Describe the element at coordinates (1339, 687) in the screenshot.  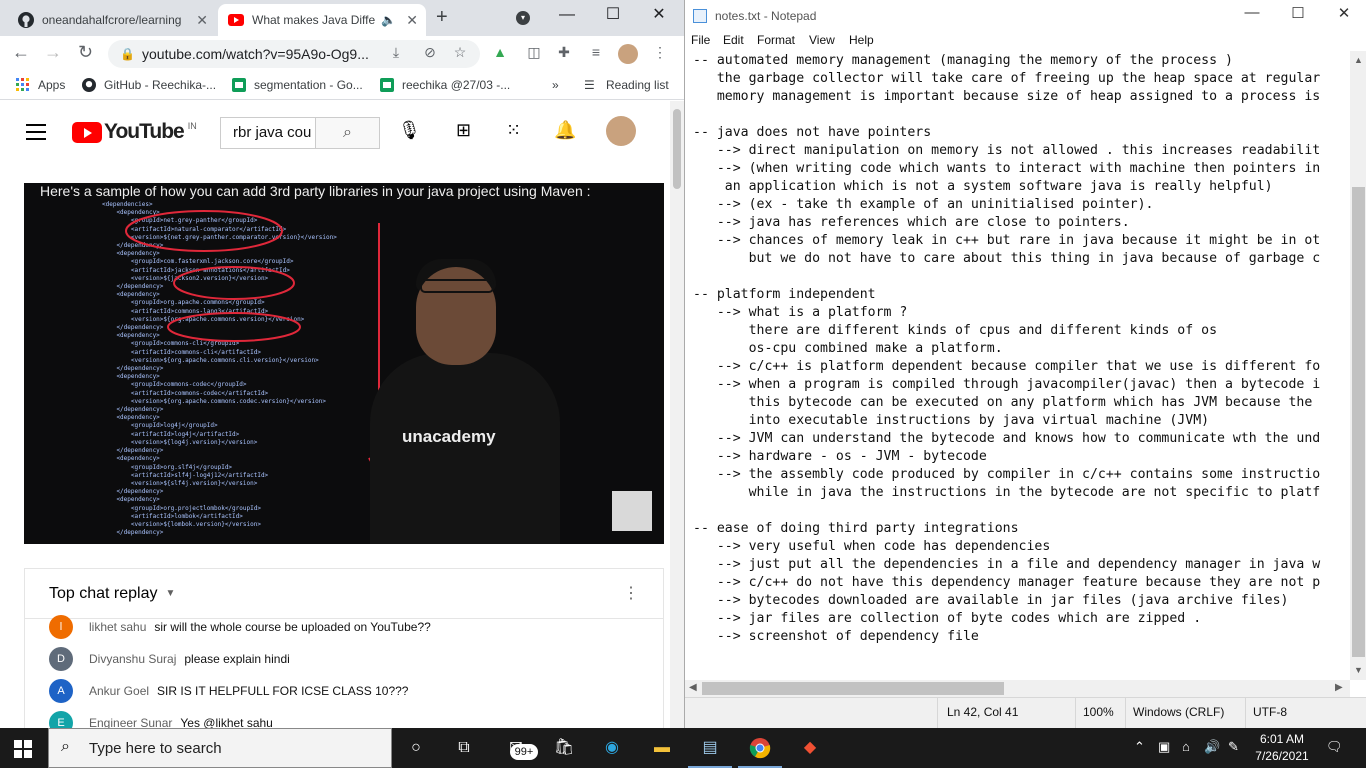
I see `scroll-right-icon: ▶` at that location.